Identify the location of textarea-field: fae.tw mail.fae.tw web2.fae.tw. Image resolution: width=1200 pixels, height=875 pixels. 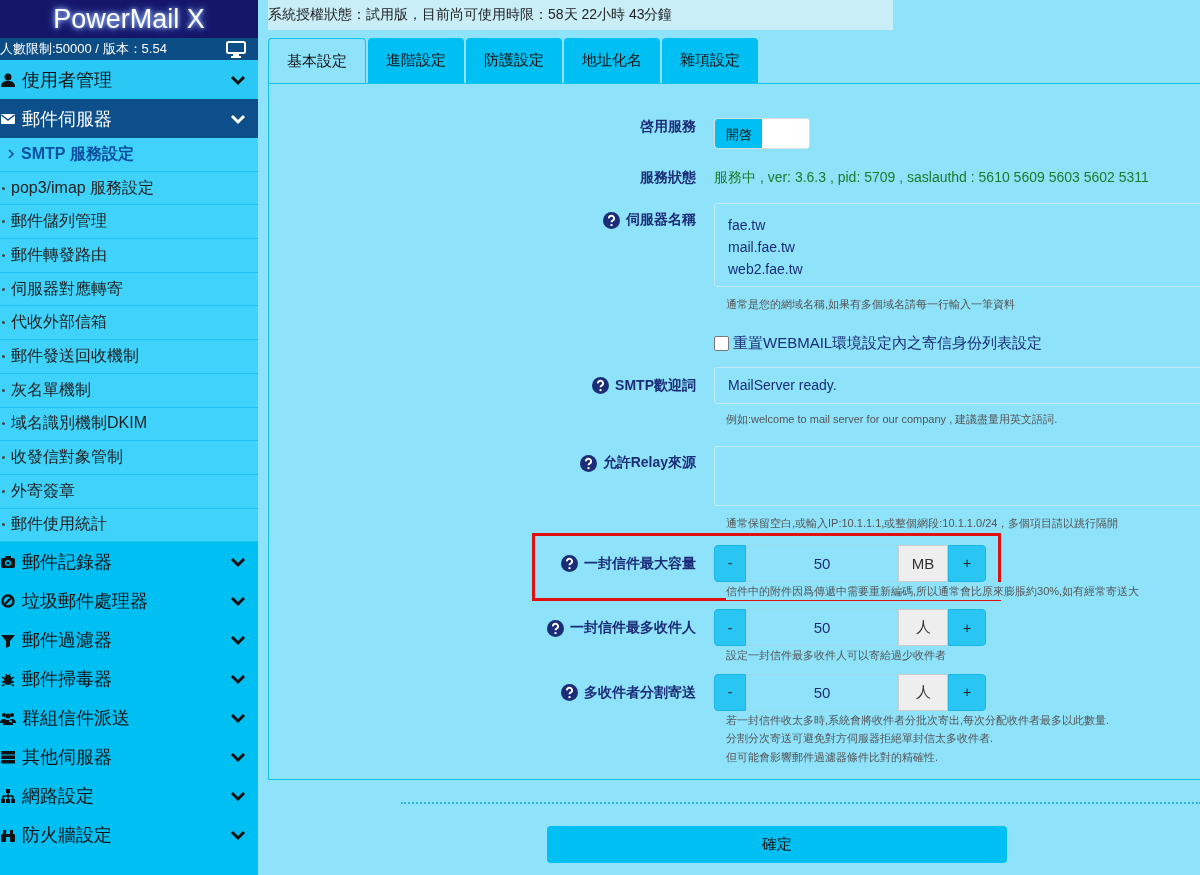
(957, 245).